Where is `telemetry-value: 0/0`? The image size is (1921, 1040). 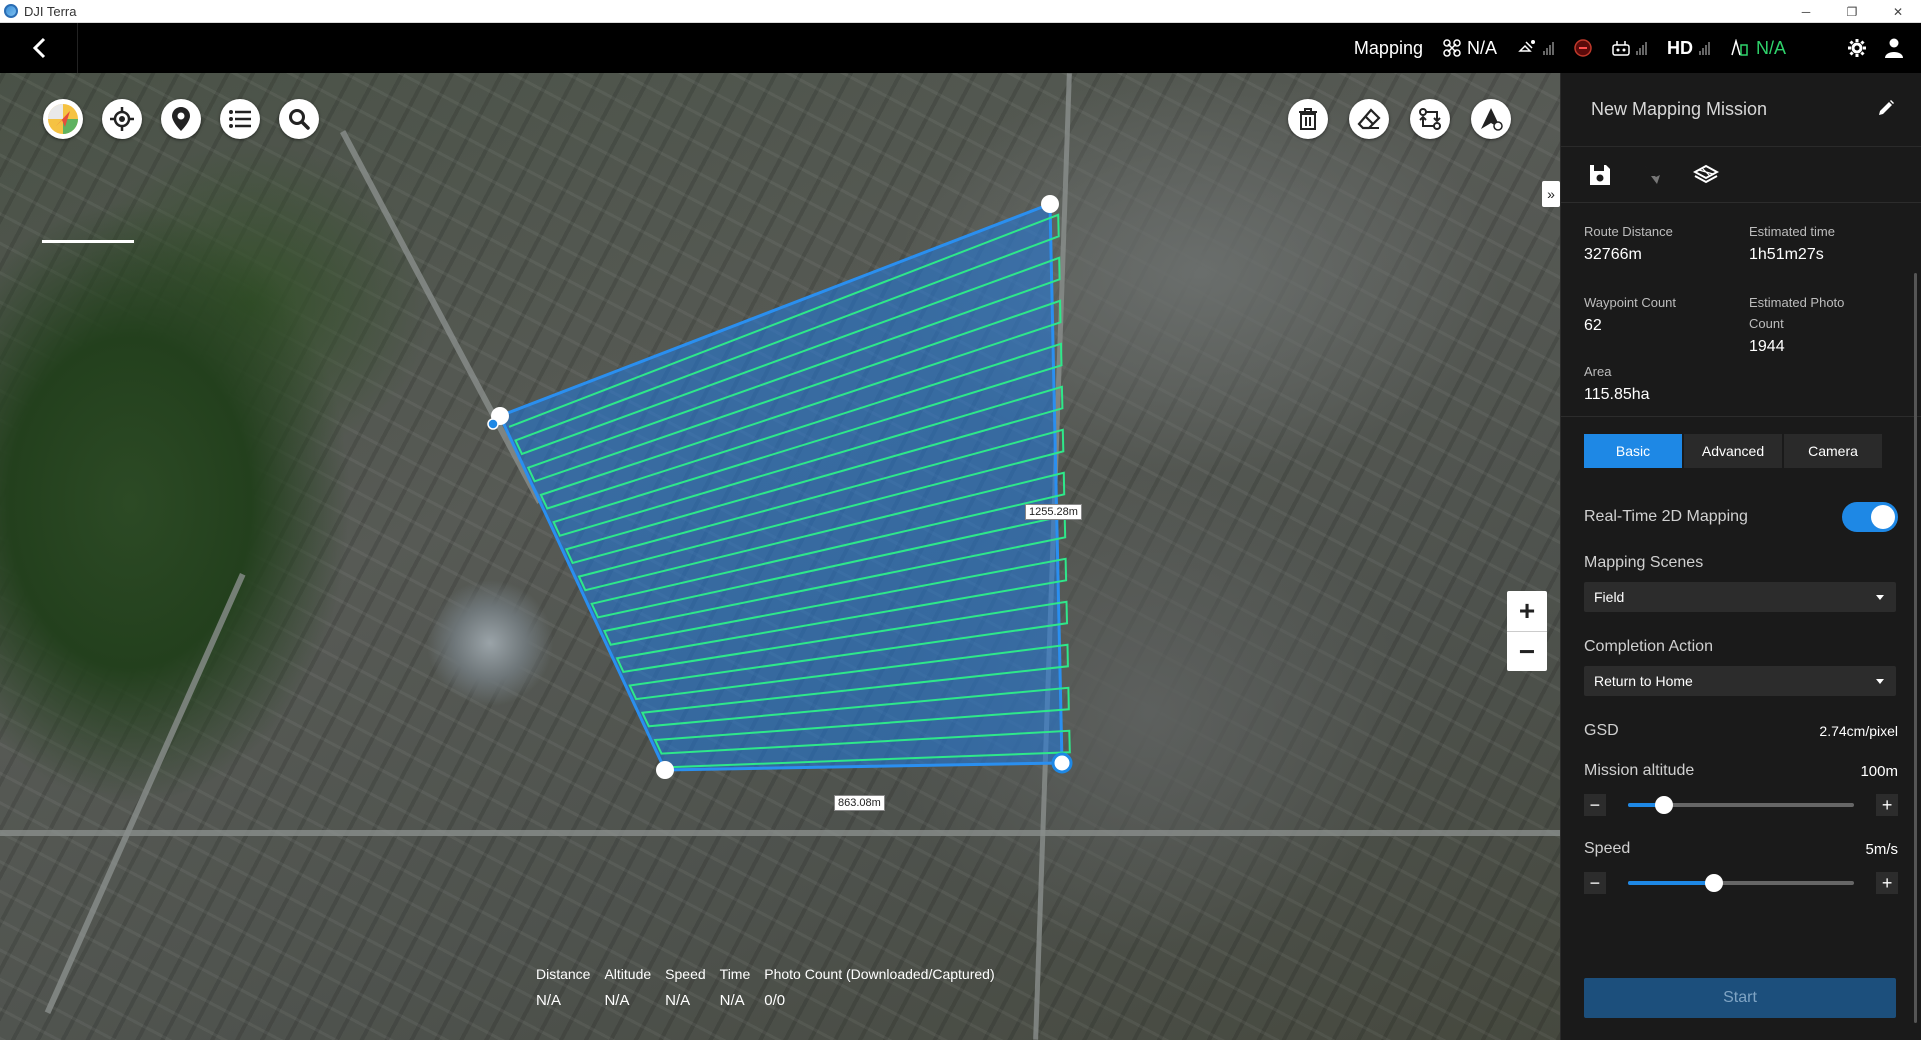 telemetry-value: 0/0 is located at coordinates (775, 1000).